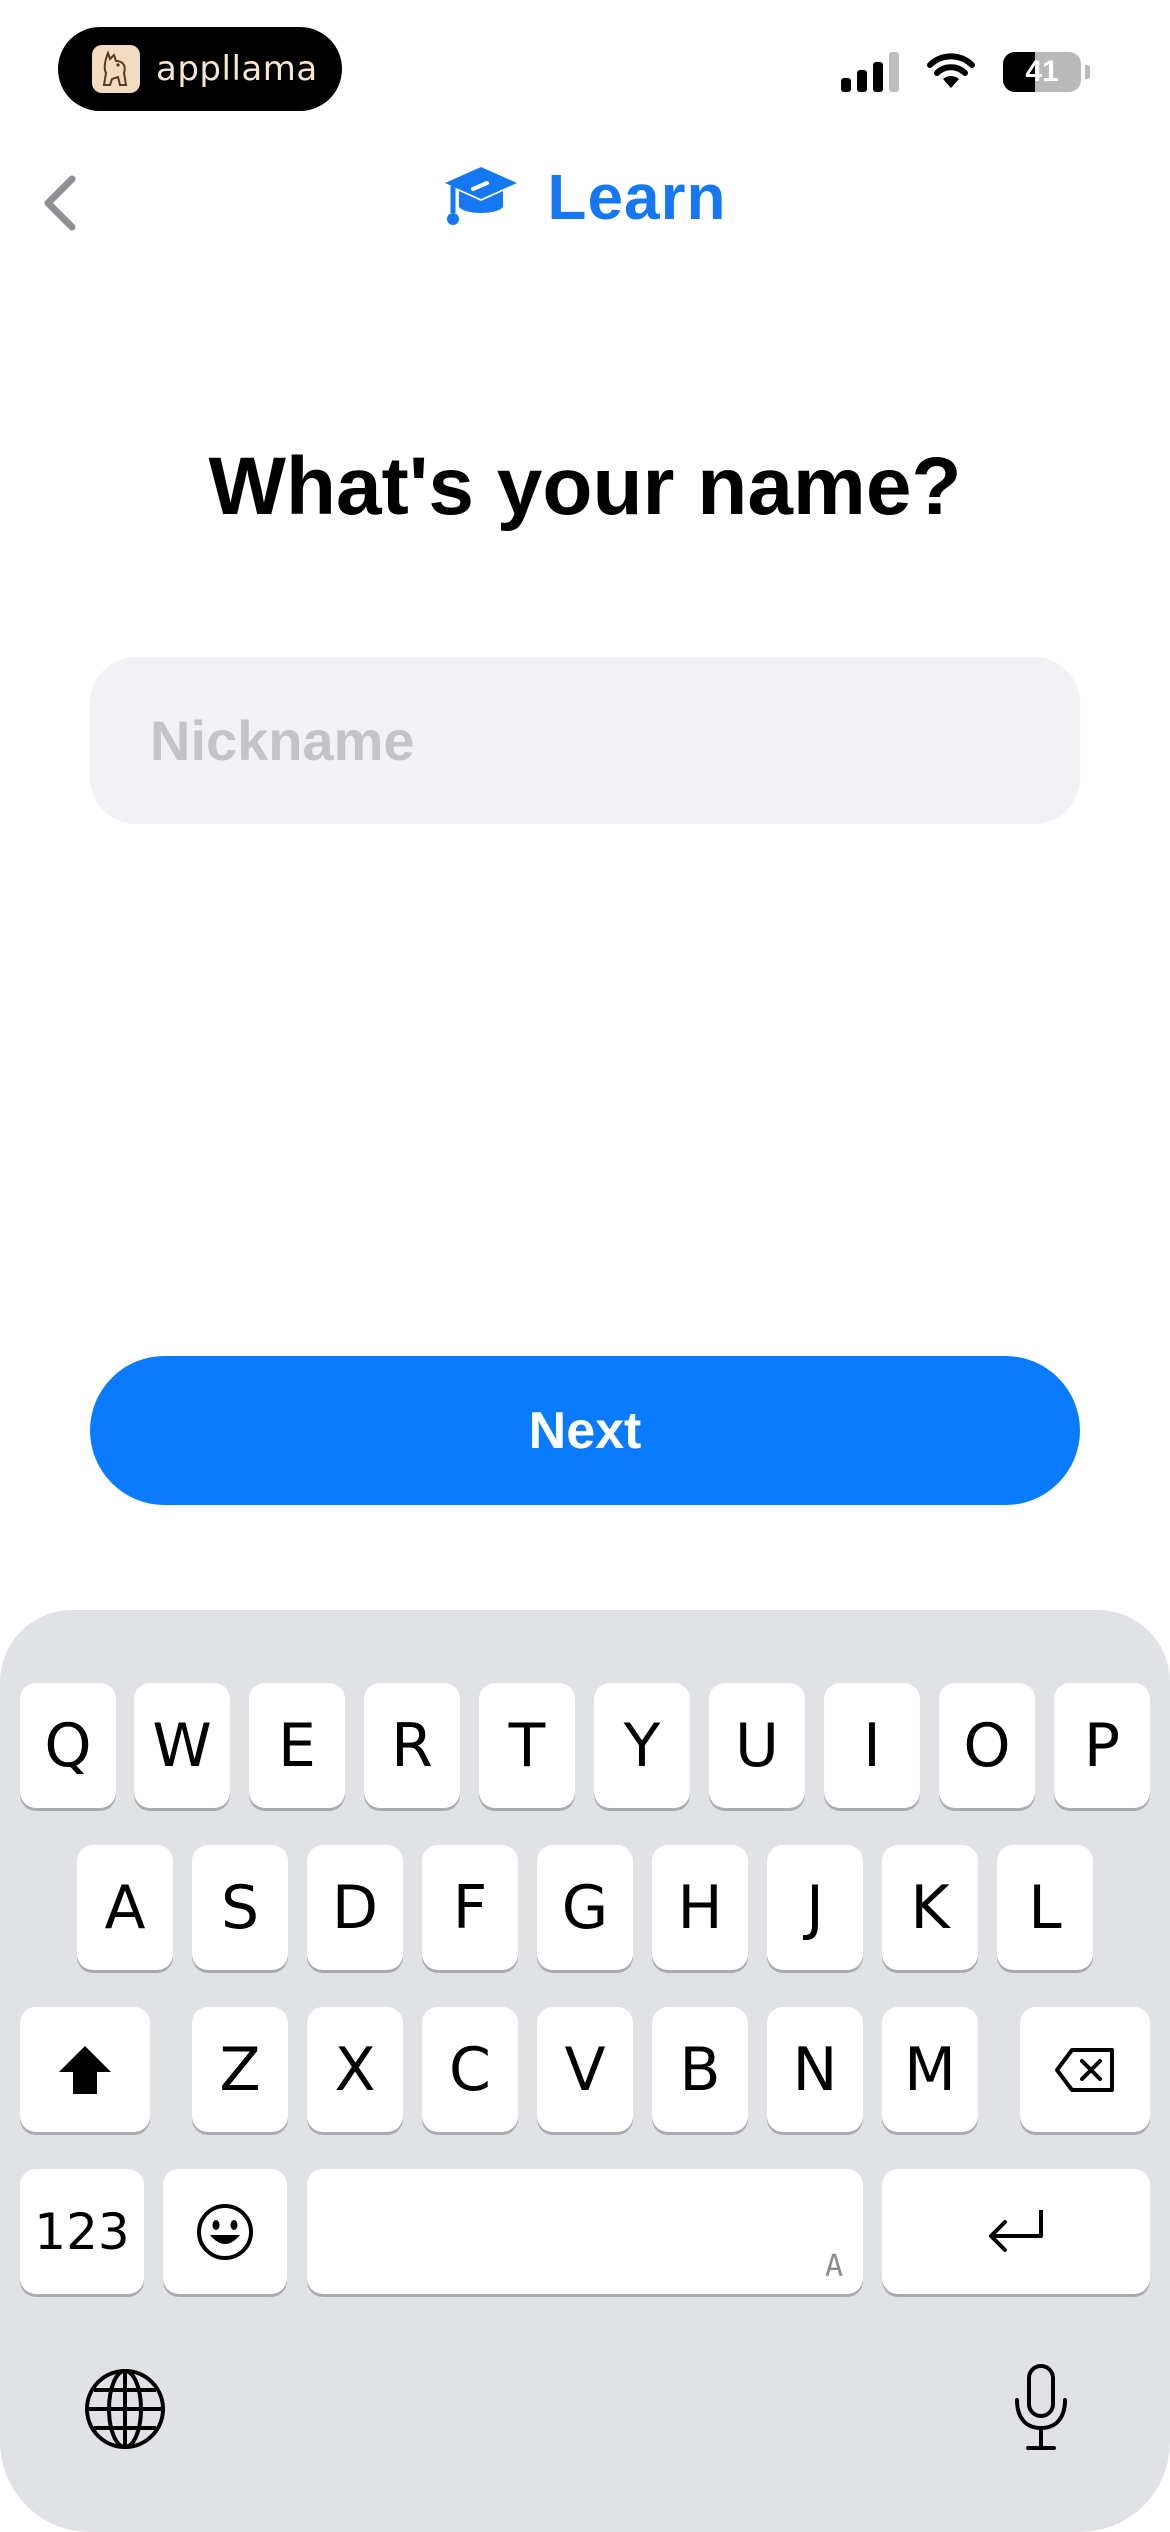 Image resolution: width=1170 pixels, height=2532 pixels. Describe the element at coordinates (585, 740) in the screenshot. I see `nickname-input` at that location.